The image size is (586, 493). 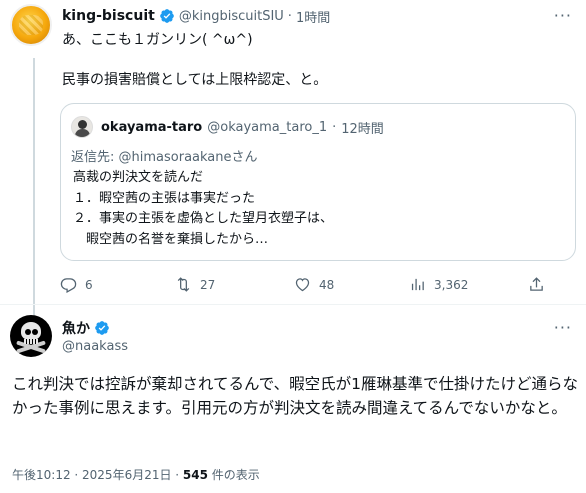 What do you see at coordinates (195, 284) in the screenshot?
I see `retweet-button: 27` at bounding box center [195, 284].